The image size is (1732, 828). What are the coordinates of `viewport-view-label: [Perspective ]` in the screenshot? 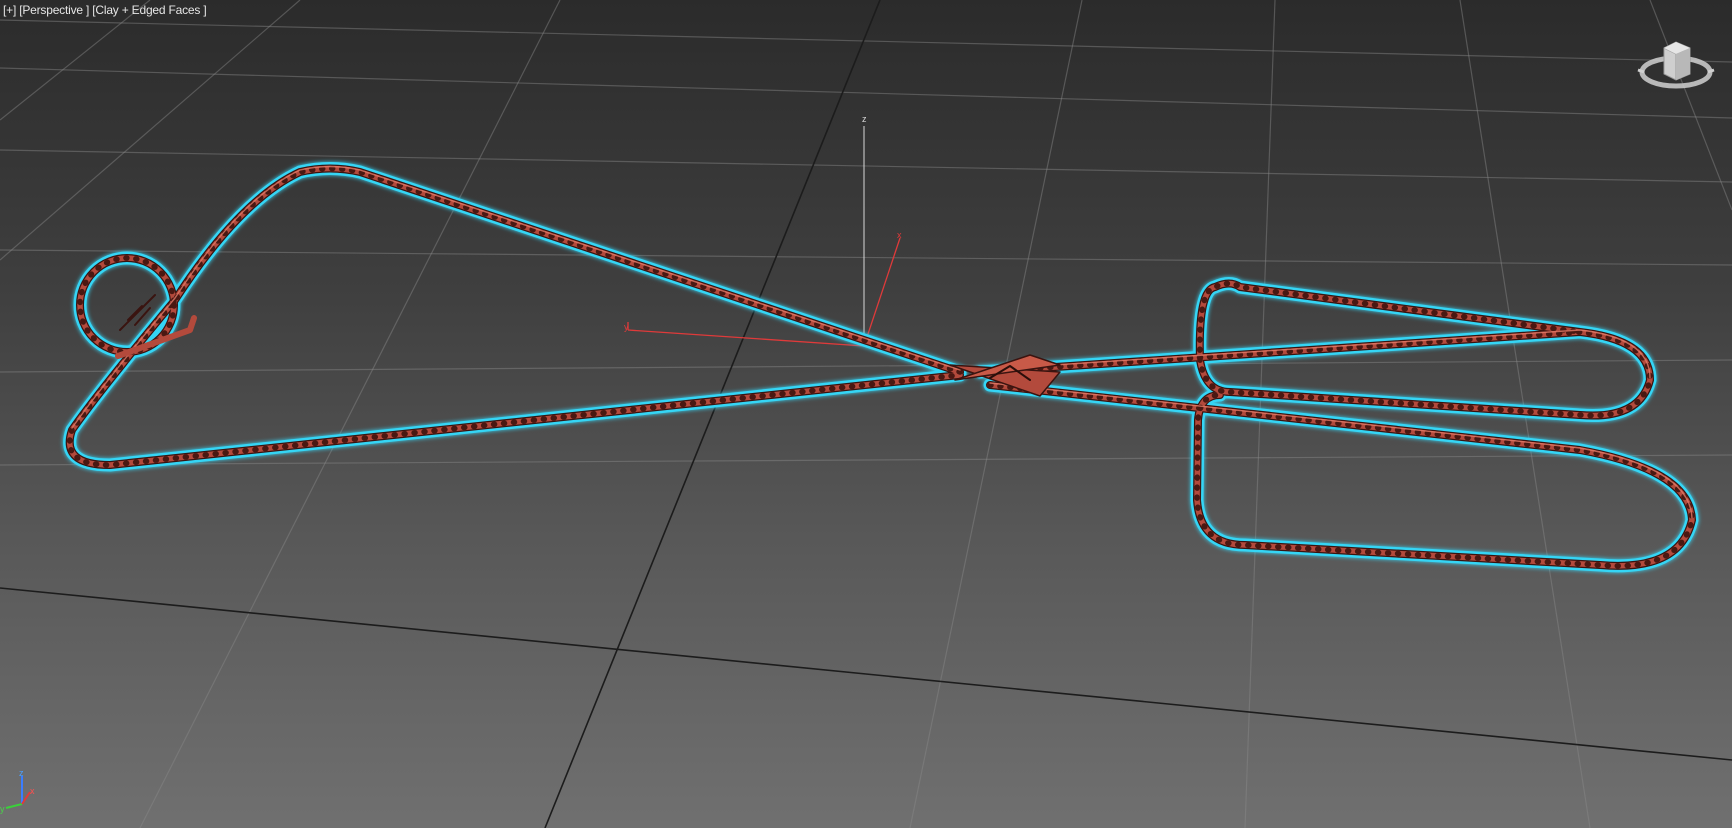 It's located at (54, 10).